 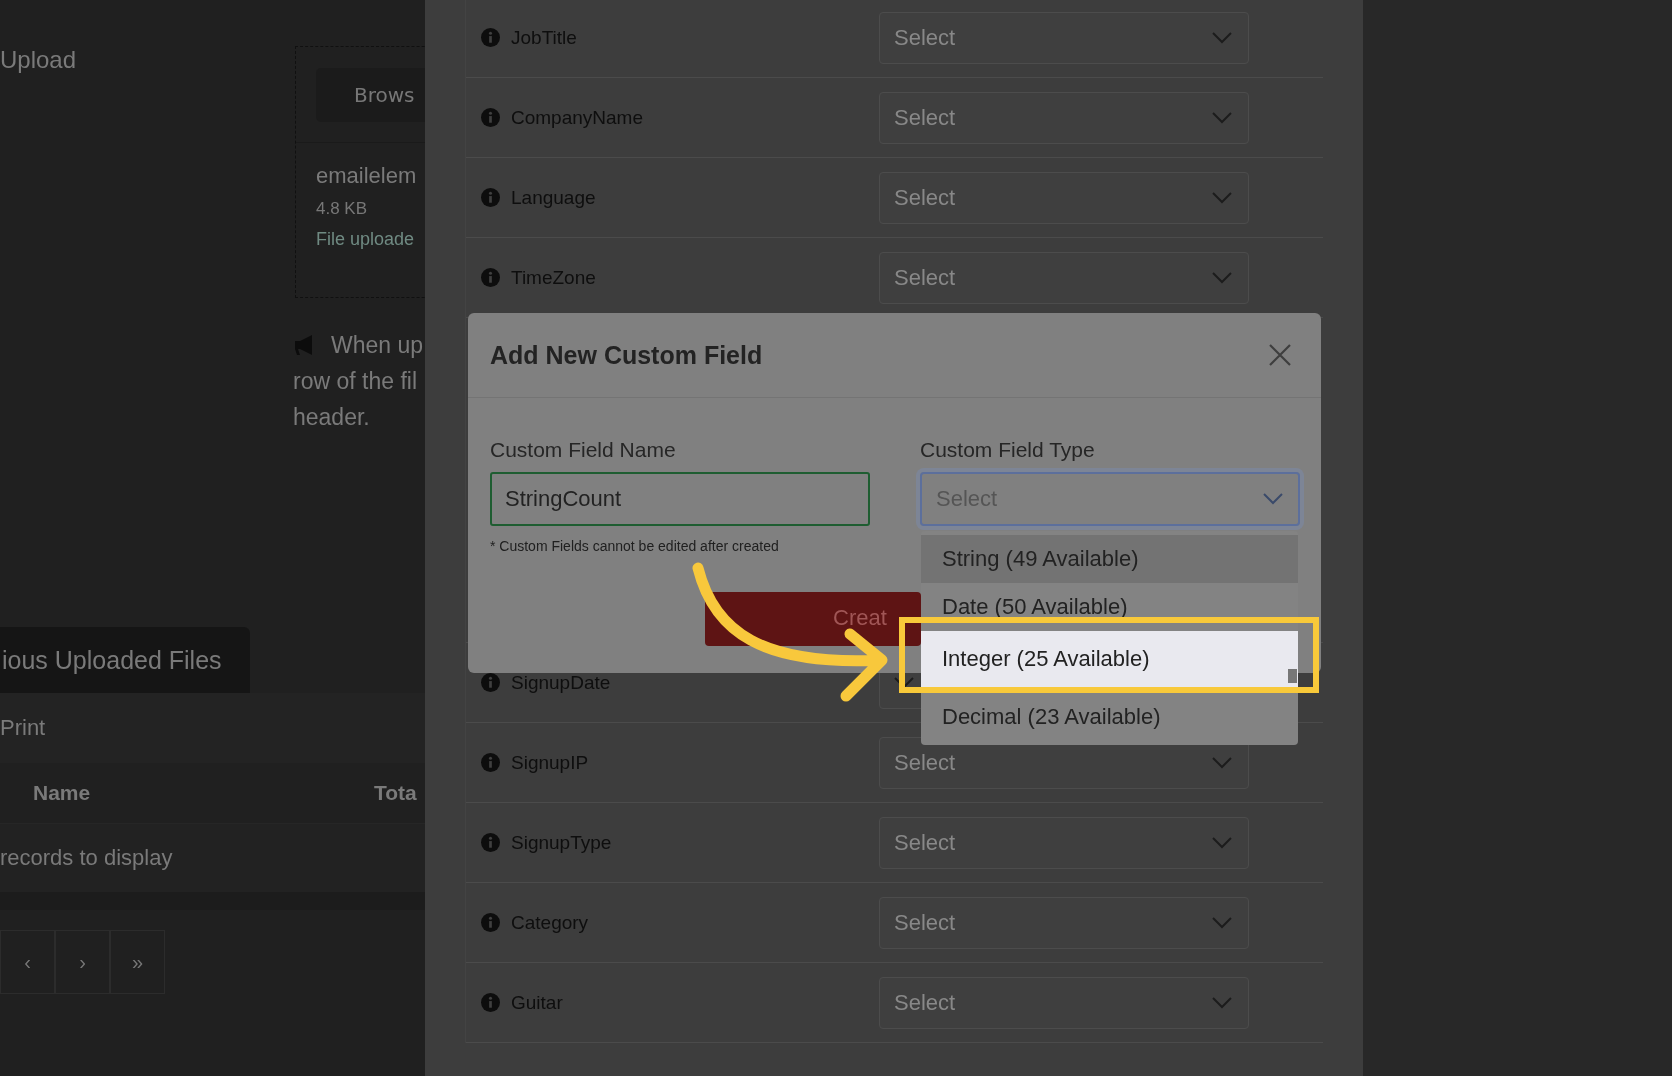 I want to click on pager-button: ‹, so click(x=27, y=962).